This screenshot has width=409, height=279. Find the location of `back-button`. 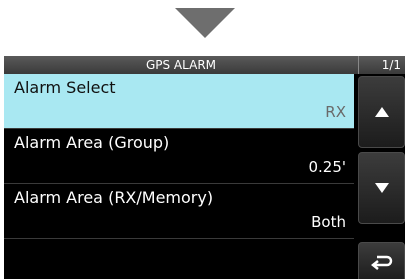

back-button is located at coordinates (381, 260).